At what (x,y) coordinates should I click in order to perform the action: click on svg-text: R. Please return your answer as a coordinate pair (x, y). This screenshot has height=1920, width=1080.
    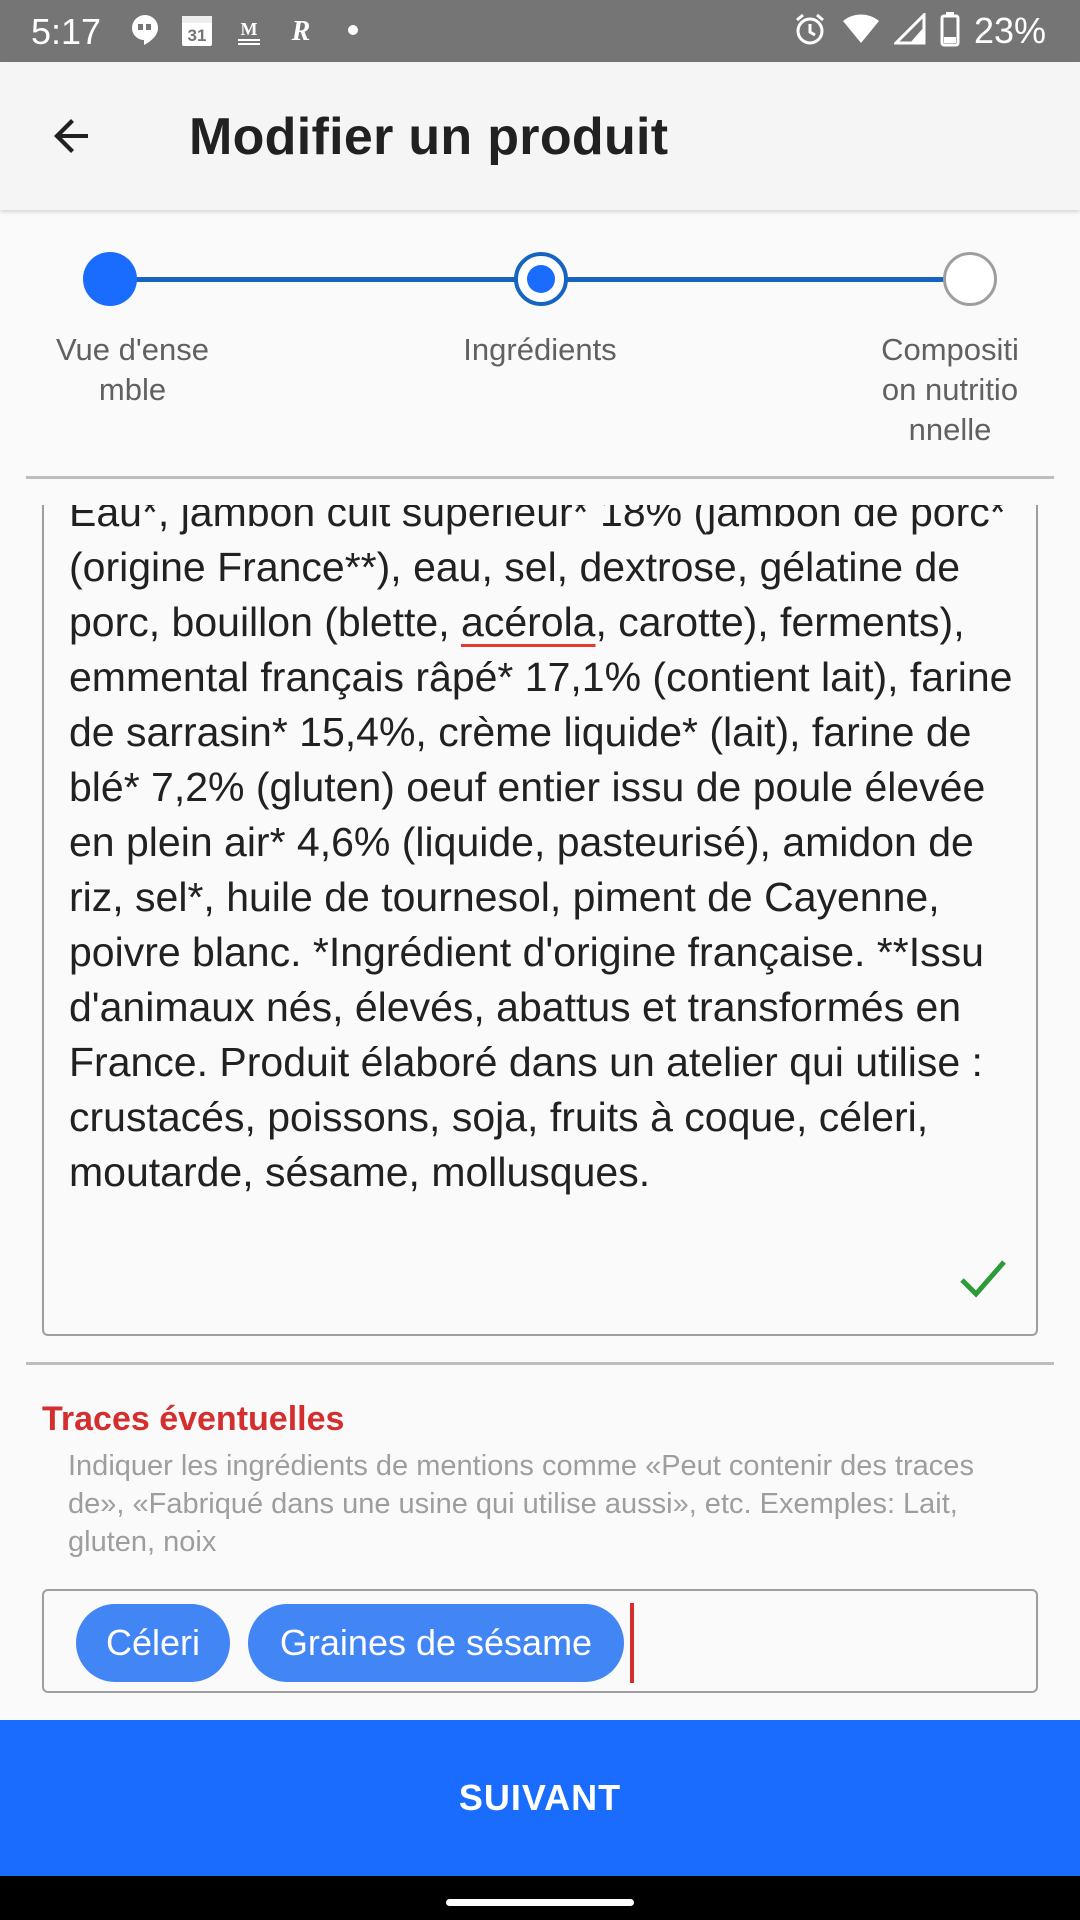
    Looking at the image, I should click on (301, 31).